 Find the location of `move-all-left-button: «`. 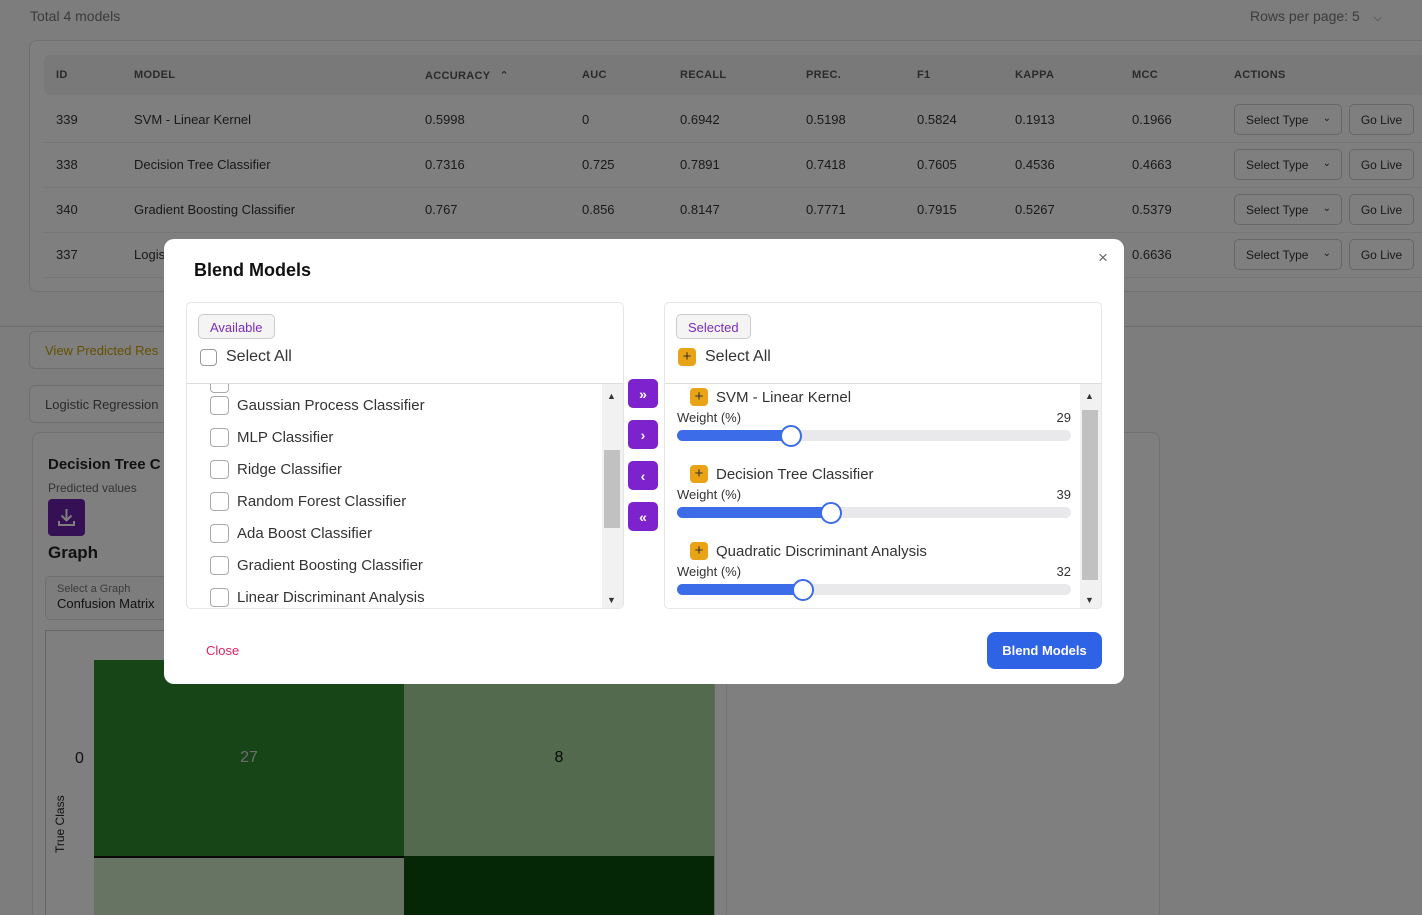

move-all-left-button: « is located at coordinates (643, 516).